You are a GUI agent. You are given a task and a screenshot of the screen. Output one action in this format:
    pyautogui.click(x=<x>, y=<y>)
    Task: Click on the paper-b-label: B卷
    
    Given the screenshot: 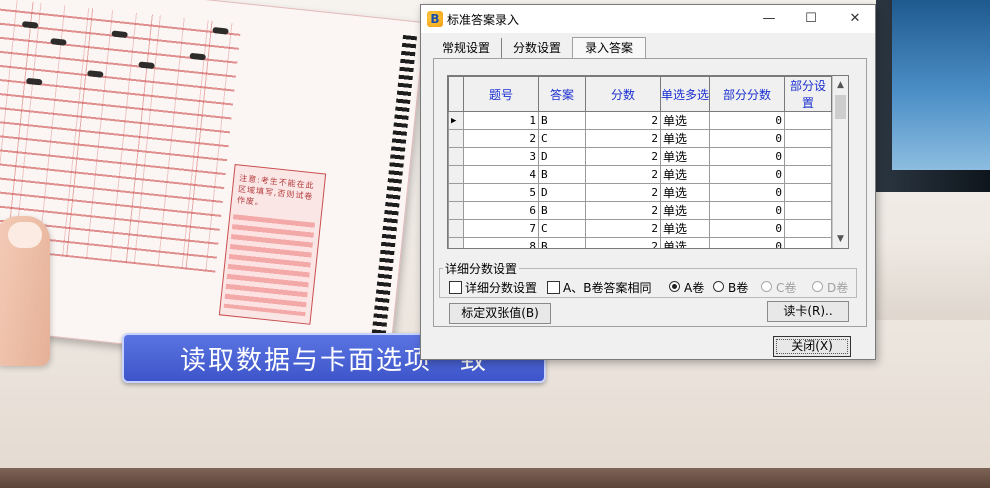 What is the action you would take?
    pyautogui.click(x=738, y=288)
    